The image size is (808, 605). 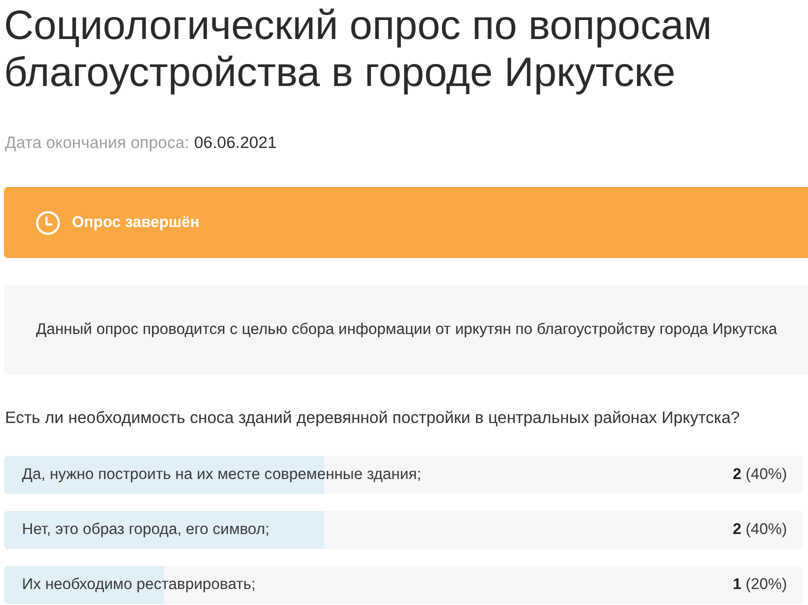 I want to click on question-text: Есть ли необходимость сноса зданий деревянной постройки в центральных районах Иркутска?, so click(x=372, y=418).